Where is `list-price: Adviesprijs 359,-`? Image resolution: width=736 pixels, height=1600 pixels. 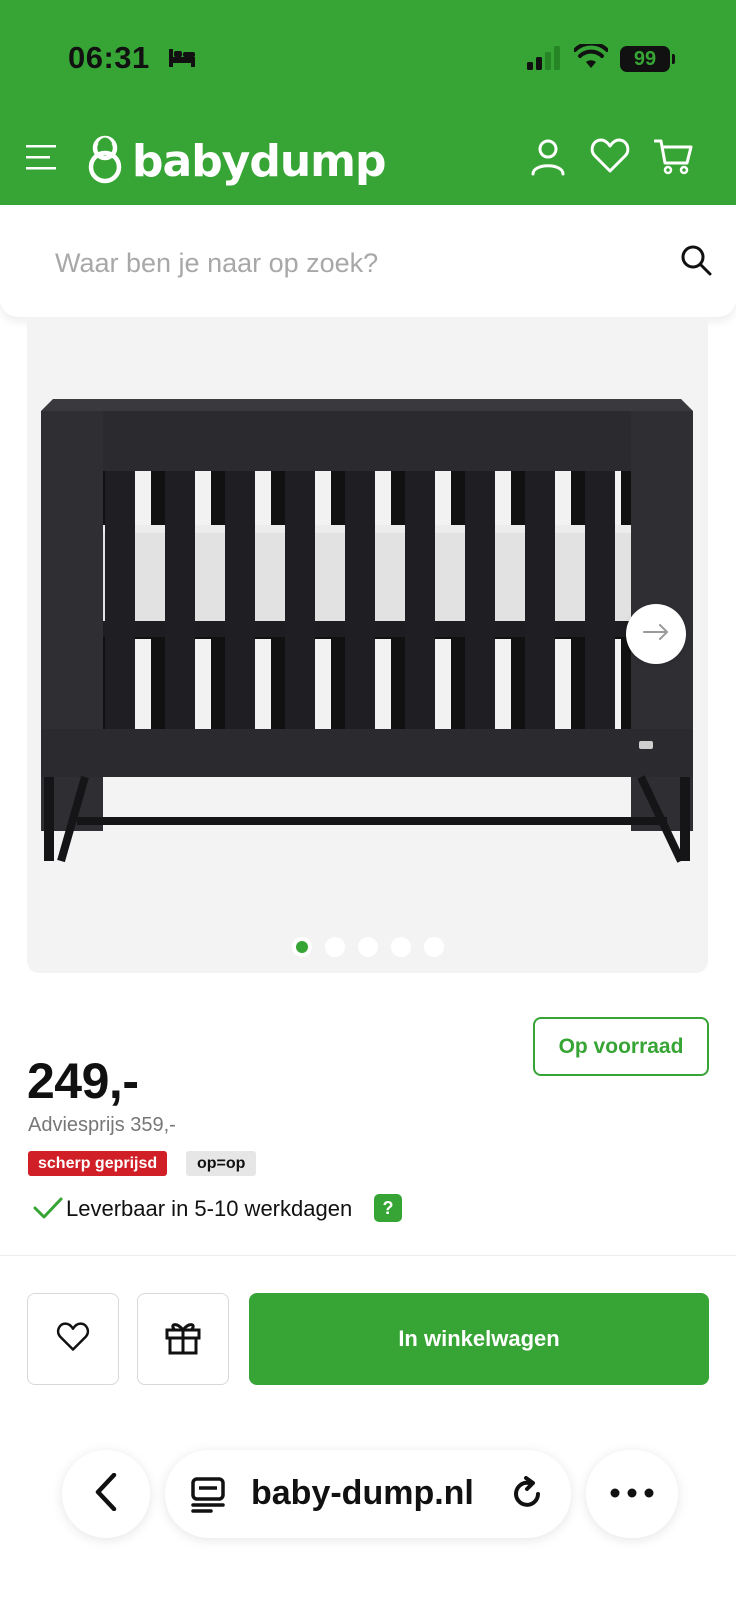
list-price: Adviesprijs 359,- is located at coordinates (102, 1125).